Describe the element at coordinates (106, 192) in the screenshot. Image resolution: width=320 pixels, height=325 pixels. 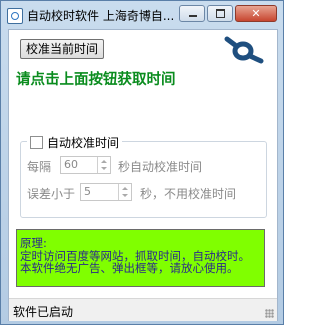
I see `tolerance-spinbox: 5` at that location.